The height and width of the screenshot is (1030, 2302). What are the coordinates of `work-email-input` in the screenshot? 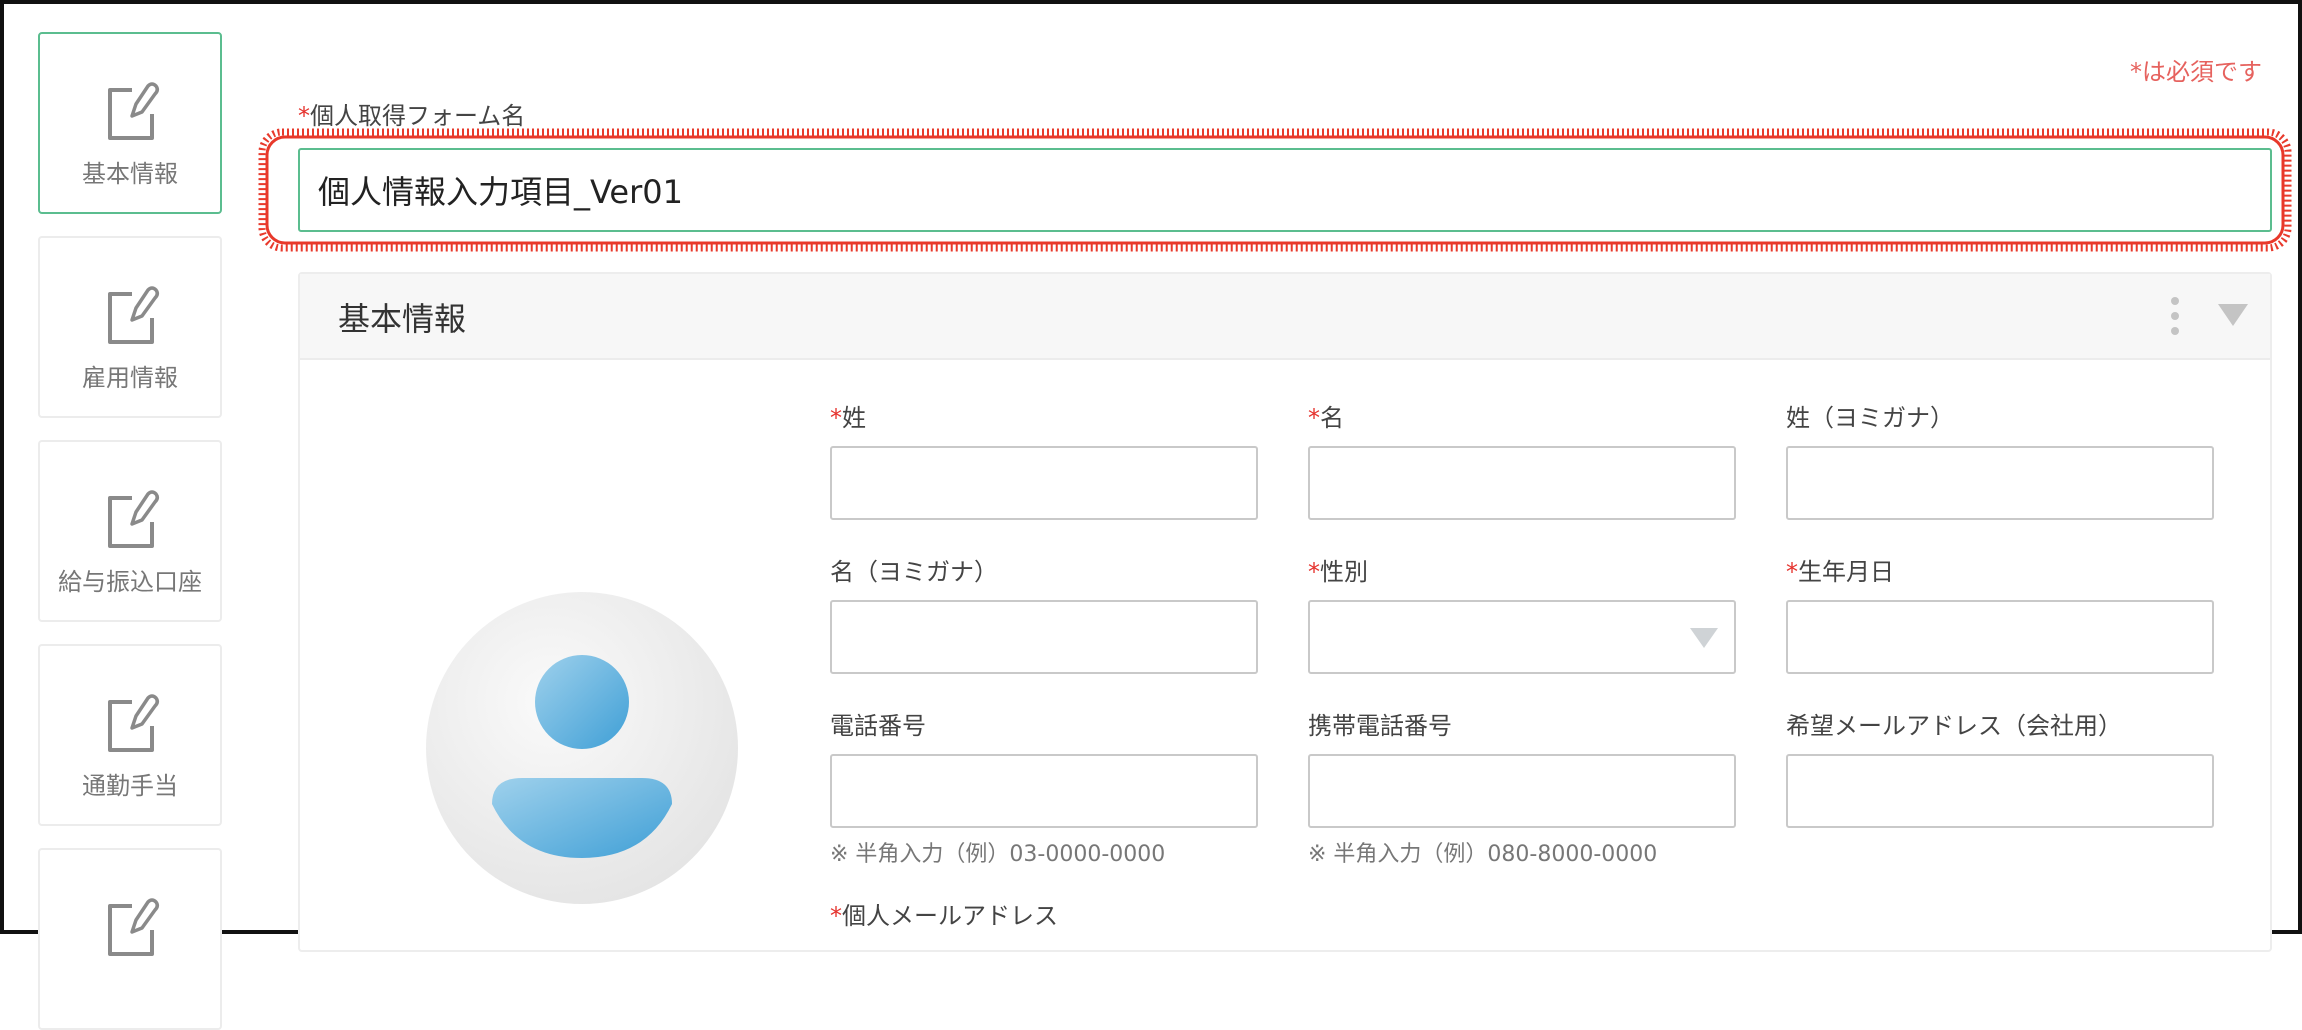 It's located at (2000, 791).